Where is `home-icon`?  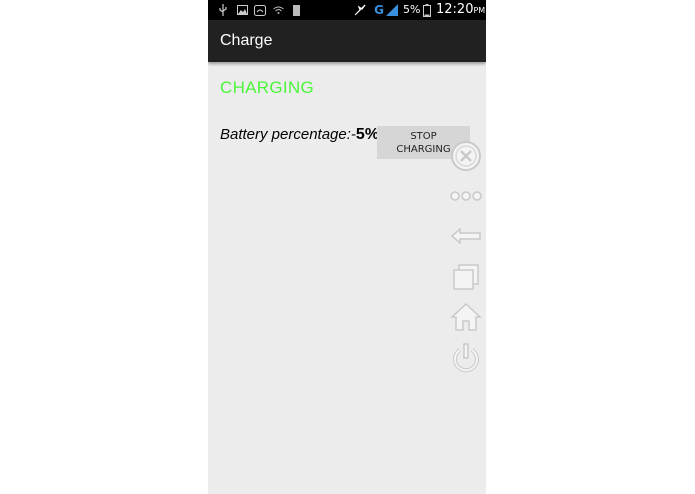 home-icon is located at coordinates (466, 317).